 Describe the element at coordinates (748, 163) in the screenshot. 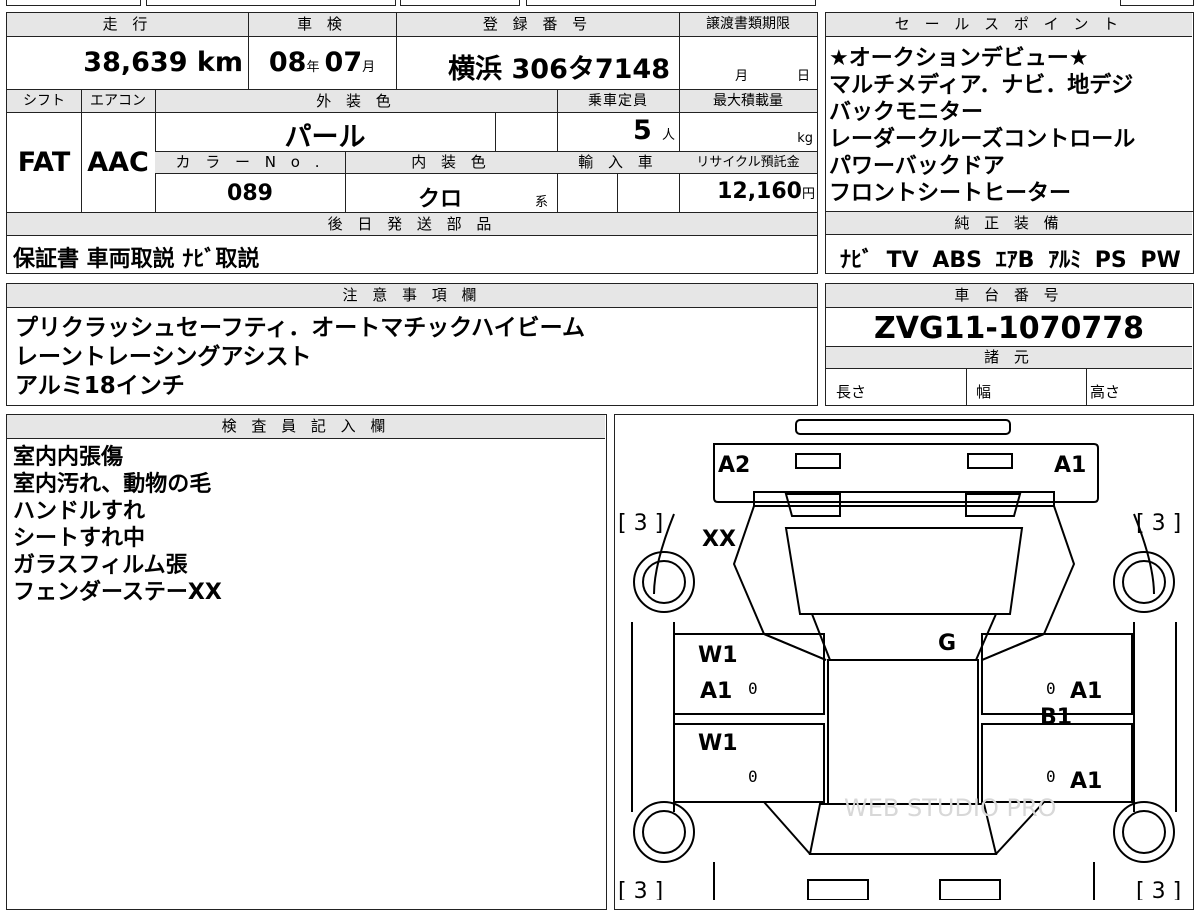

I see `recycle-header: リサイクル預託金` at that location.